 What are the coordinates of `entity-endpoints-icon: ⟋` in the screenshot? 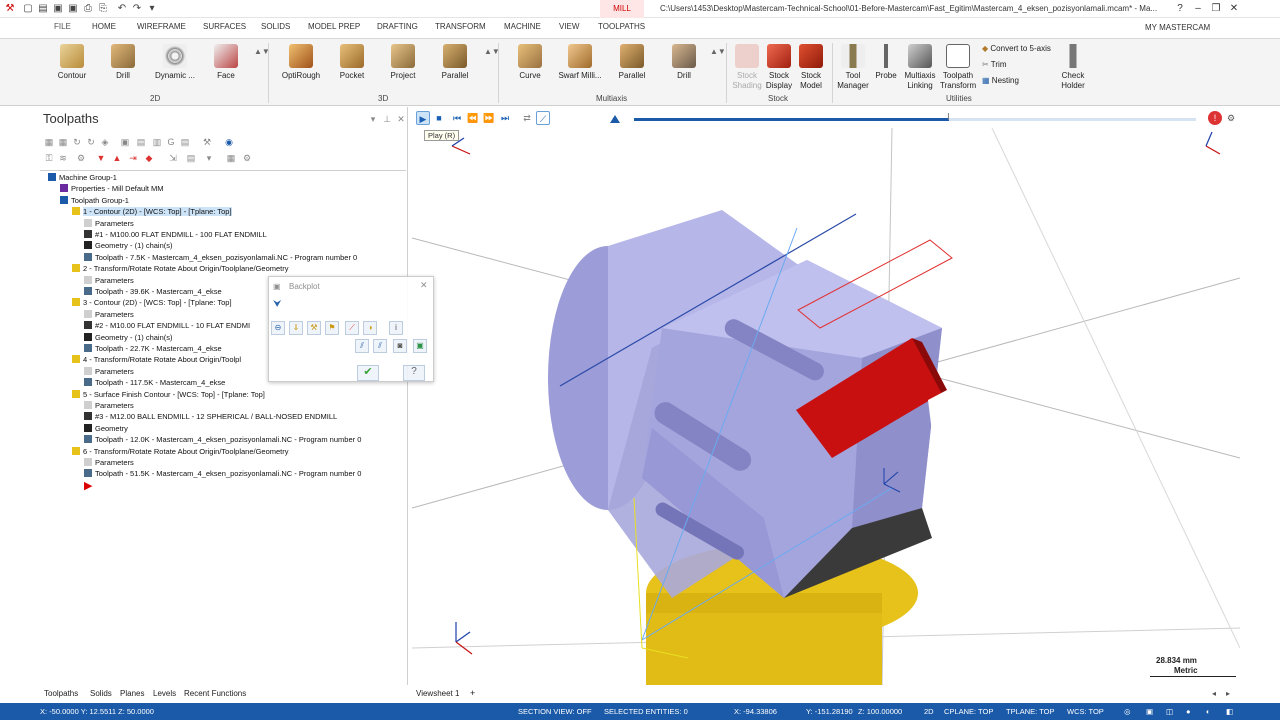 It's located at (352, 328).